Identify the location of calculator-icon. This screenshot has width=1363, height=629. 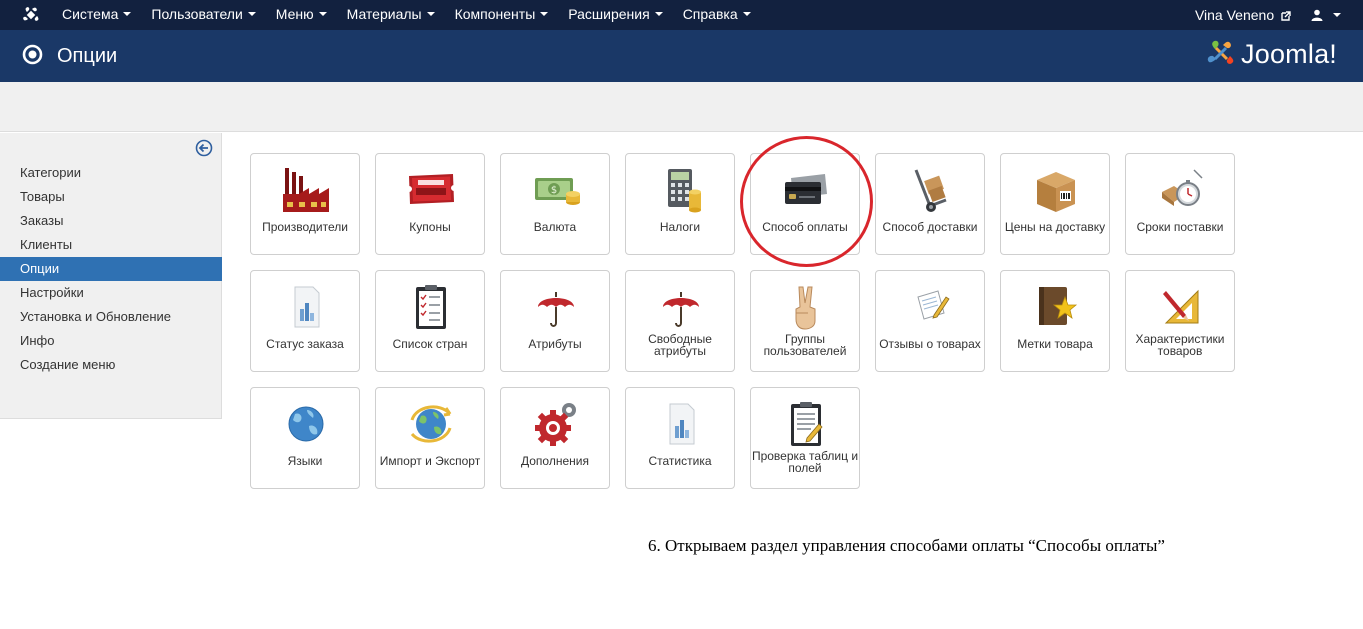
(684, 191).